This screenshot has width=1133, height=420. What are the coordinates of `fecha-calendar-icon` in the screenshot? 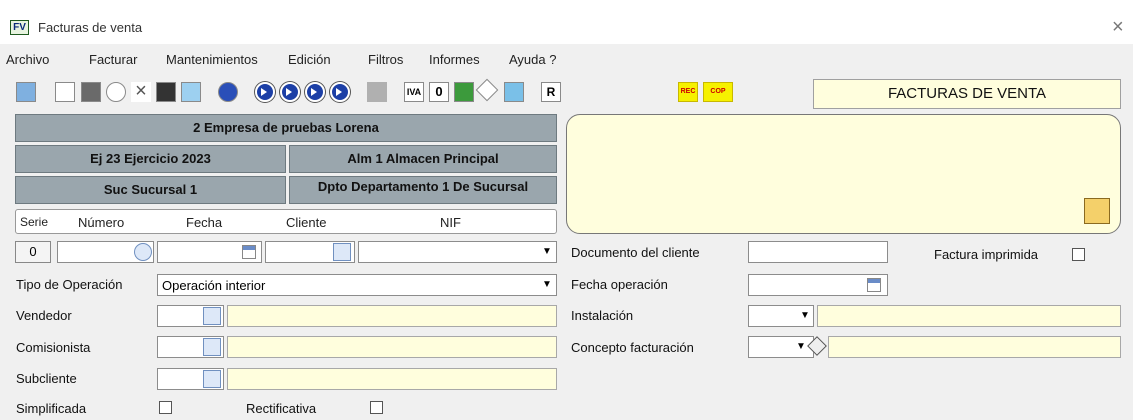 It's located at (249, 252).